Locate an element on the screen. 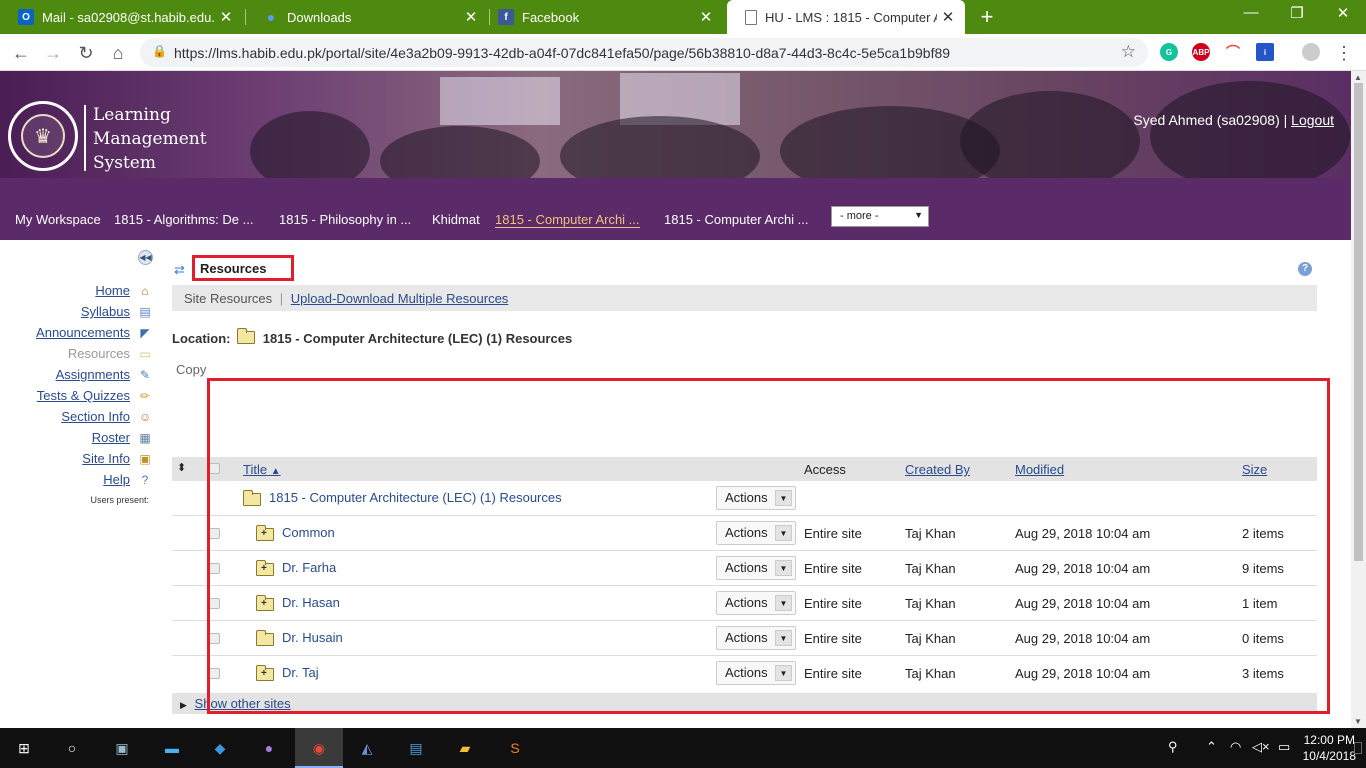 The image size is (1366, 768). scroll-down-icon: ▼ is located at coordinates (1358, 721).